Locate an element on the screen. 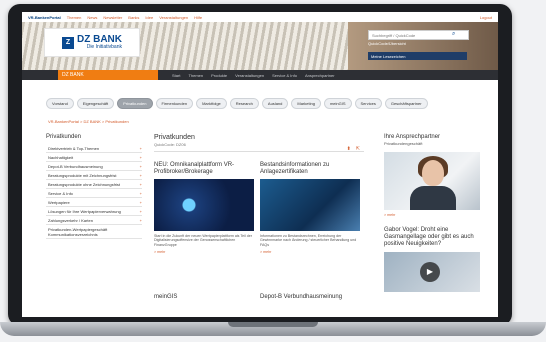 This screenshot has width=546, height=342. article-card: Depot-B Verbundhausmeinung is located at coordinates (310, 297).